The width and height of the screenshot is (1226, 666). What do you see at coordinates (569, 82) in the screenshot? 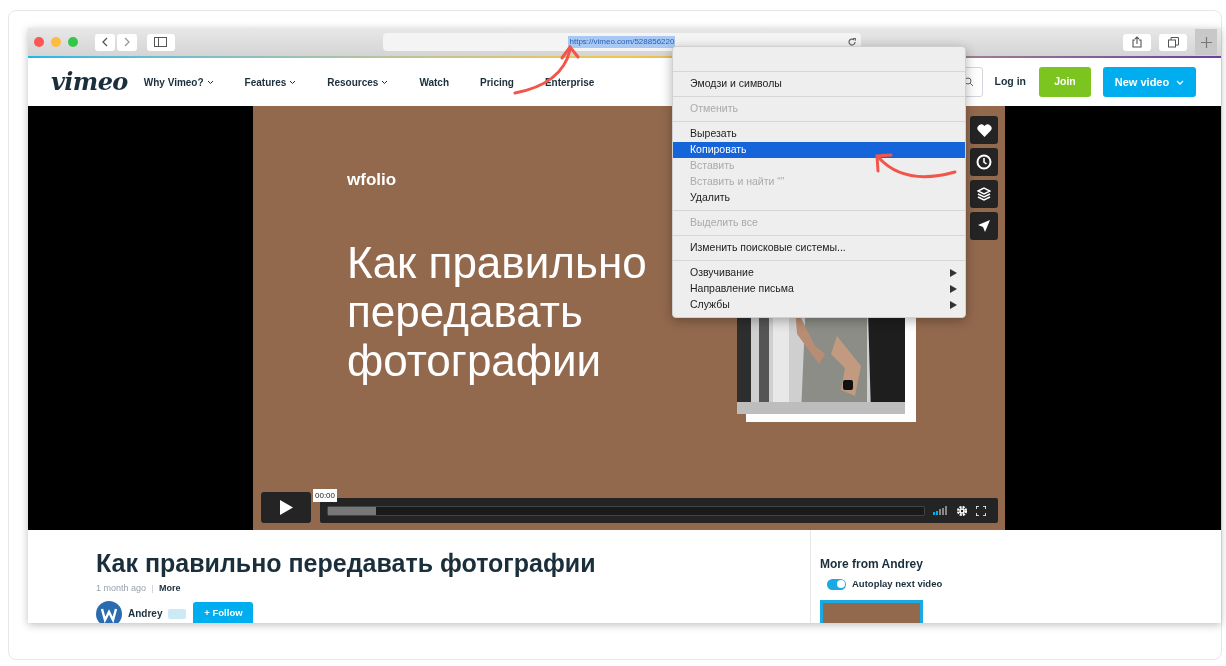
I see `nav-link: Enterprise` at bounding box center [569, 82].